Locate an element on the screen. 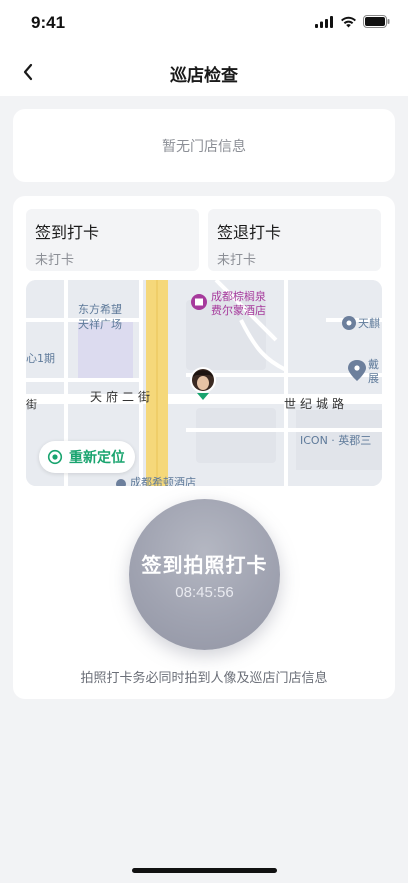 This screenshot has width=408, height=883. wifi-icon is located at coordinates (348, 21).